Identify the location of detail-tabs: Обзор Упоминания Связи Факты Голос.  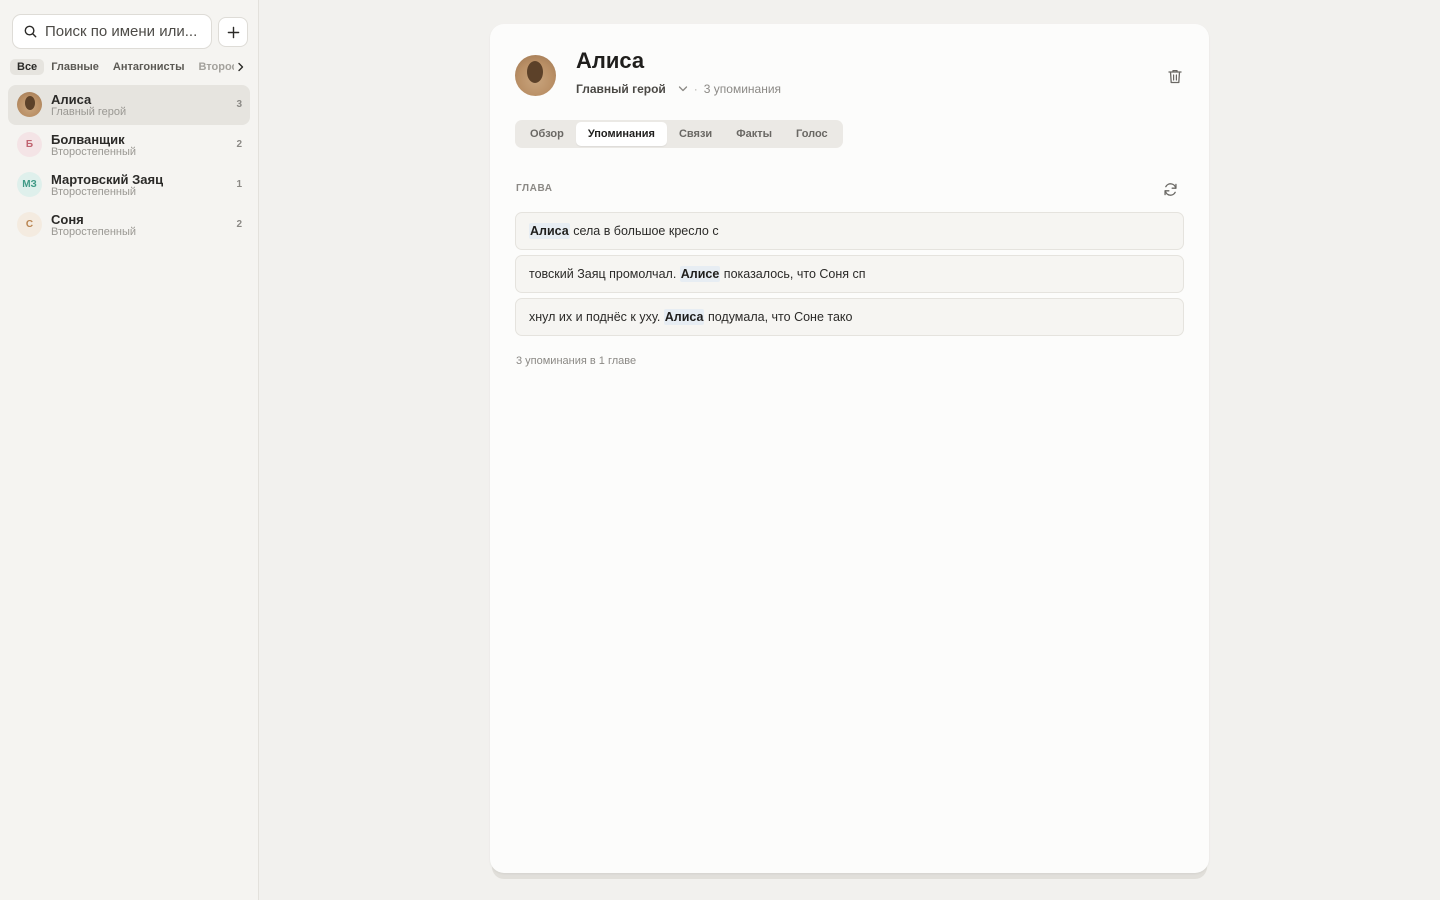
(679, 134).